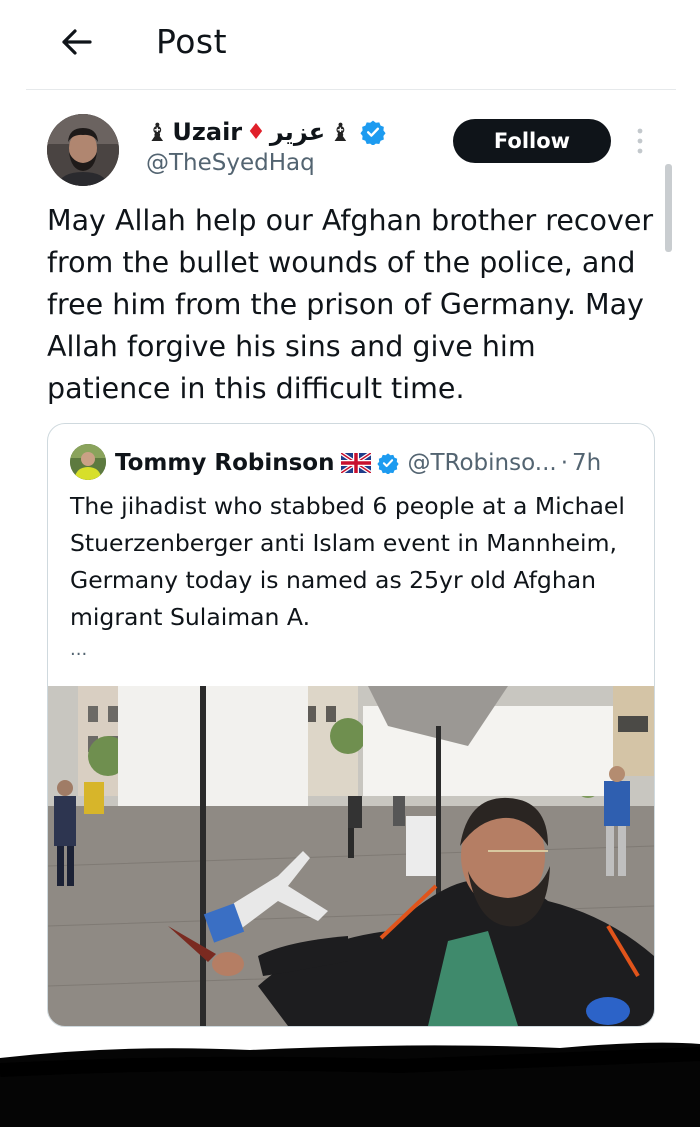 This screenshot has height=1127, width=700. I want to click on page-title: Post, so click(192, 41).